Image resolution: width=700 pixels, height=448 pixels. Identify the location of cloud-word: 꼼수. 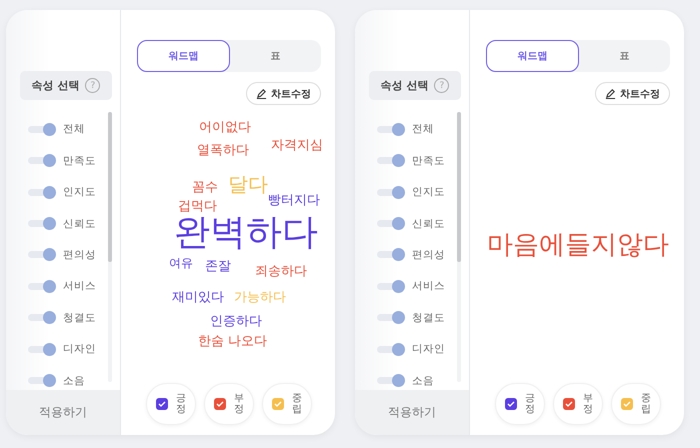
(205, 187).